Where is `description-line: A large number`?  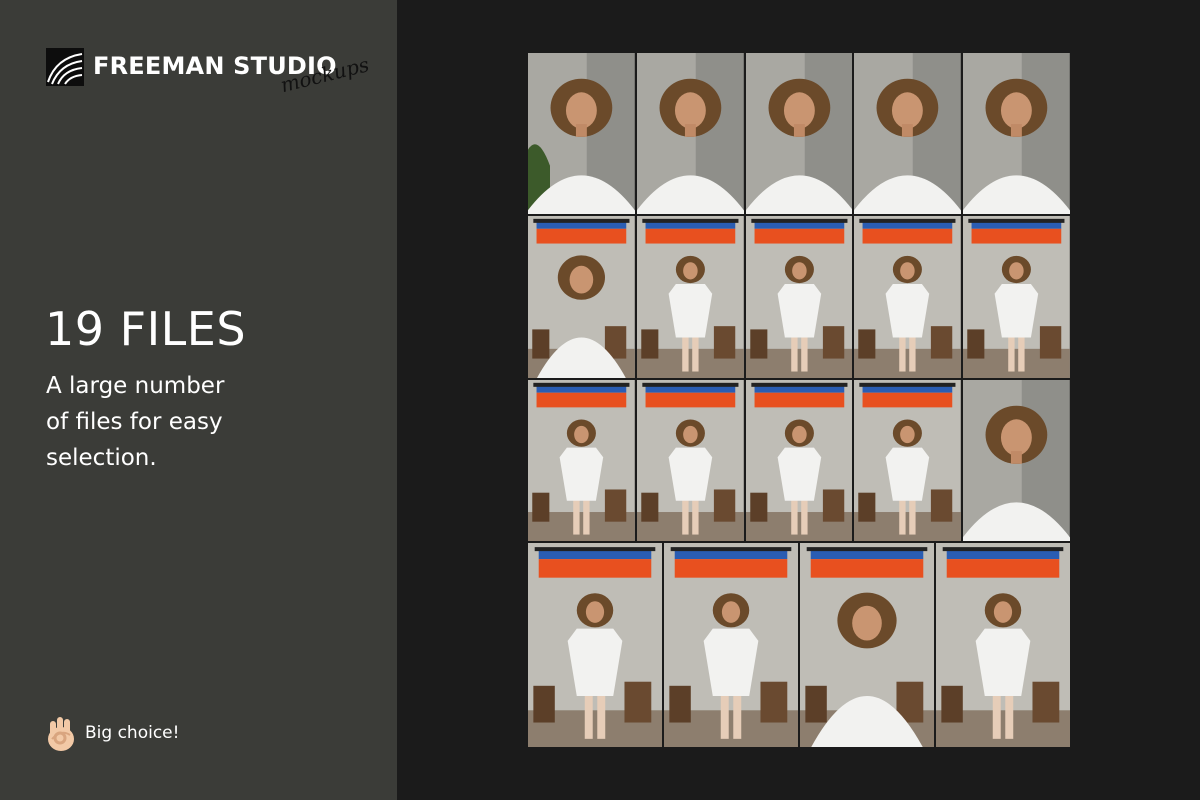 description-line: A large number is located at coordinates (135, 386).